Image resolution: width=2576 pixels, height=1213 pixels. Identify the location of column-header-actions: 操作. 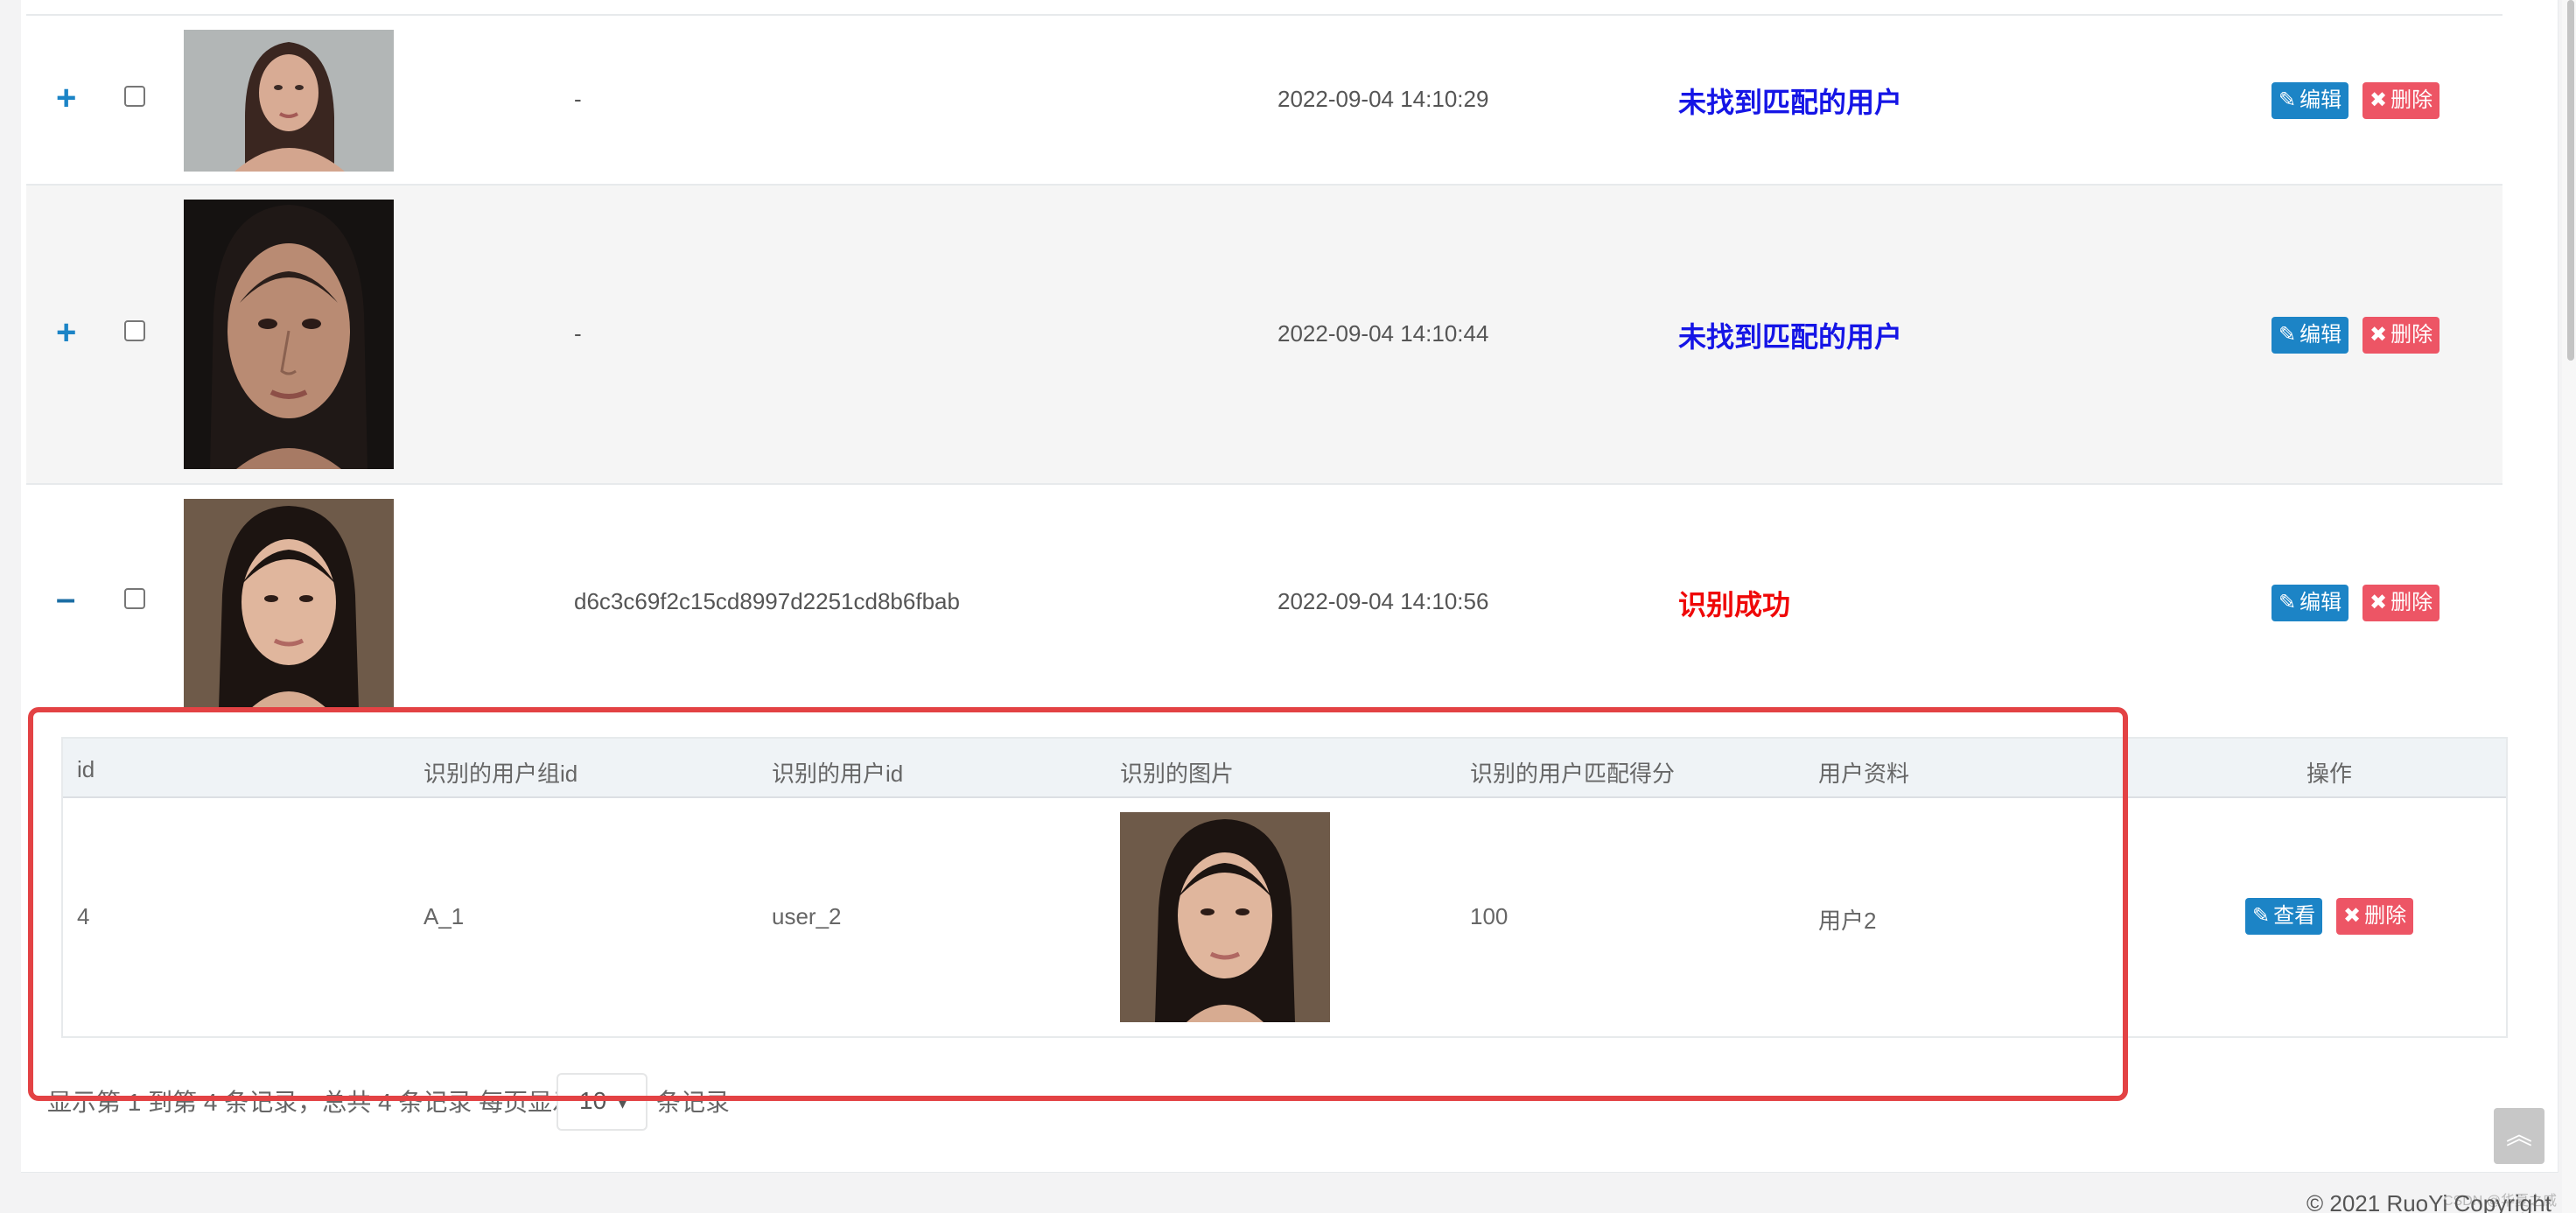
(2329, 774).